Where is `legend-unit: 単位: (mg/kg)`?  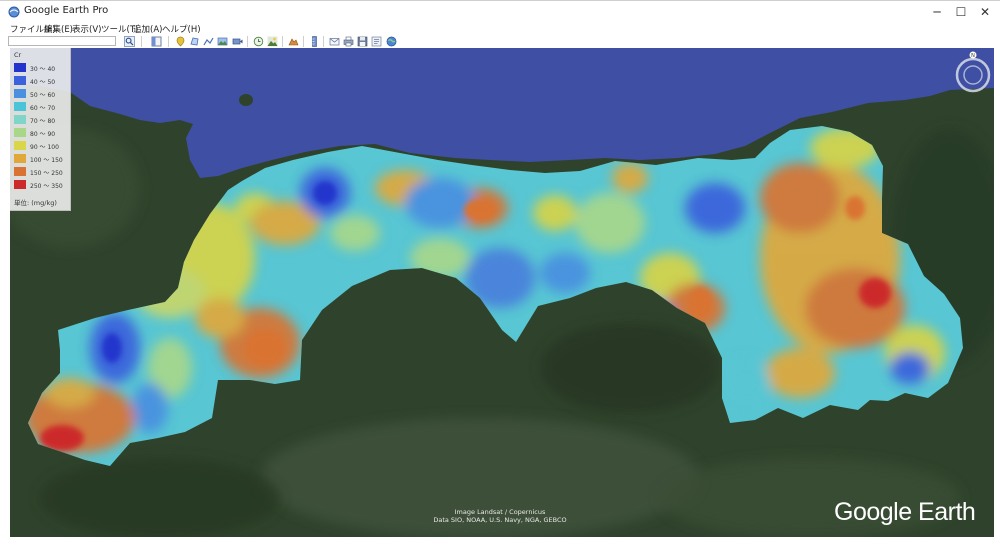 legend-unit: 単位: (mg/kg) is located at coordinates (35, 203).